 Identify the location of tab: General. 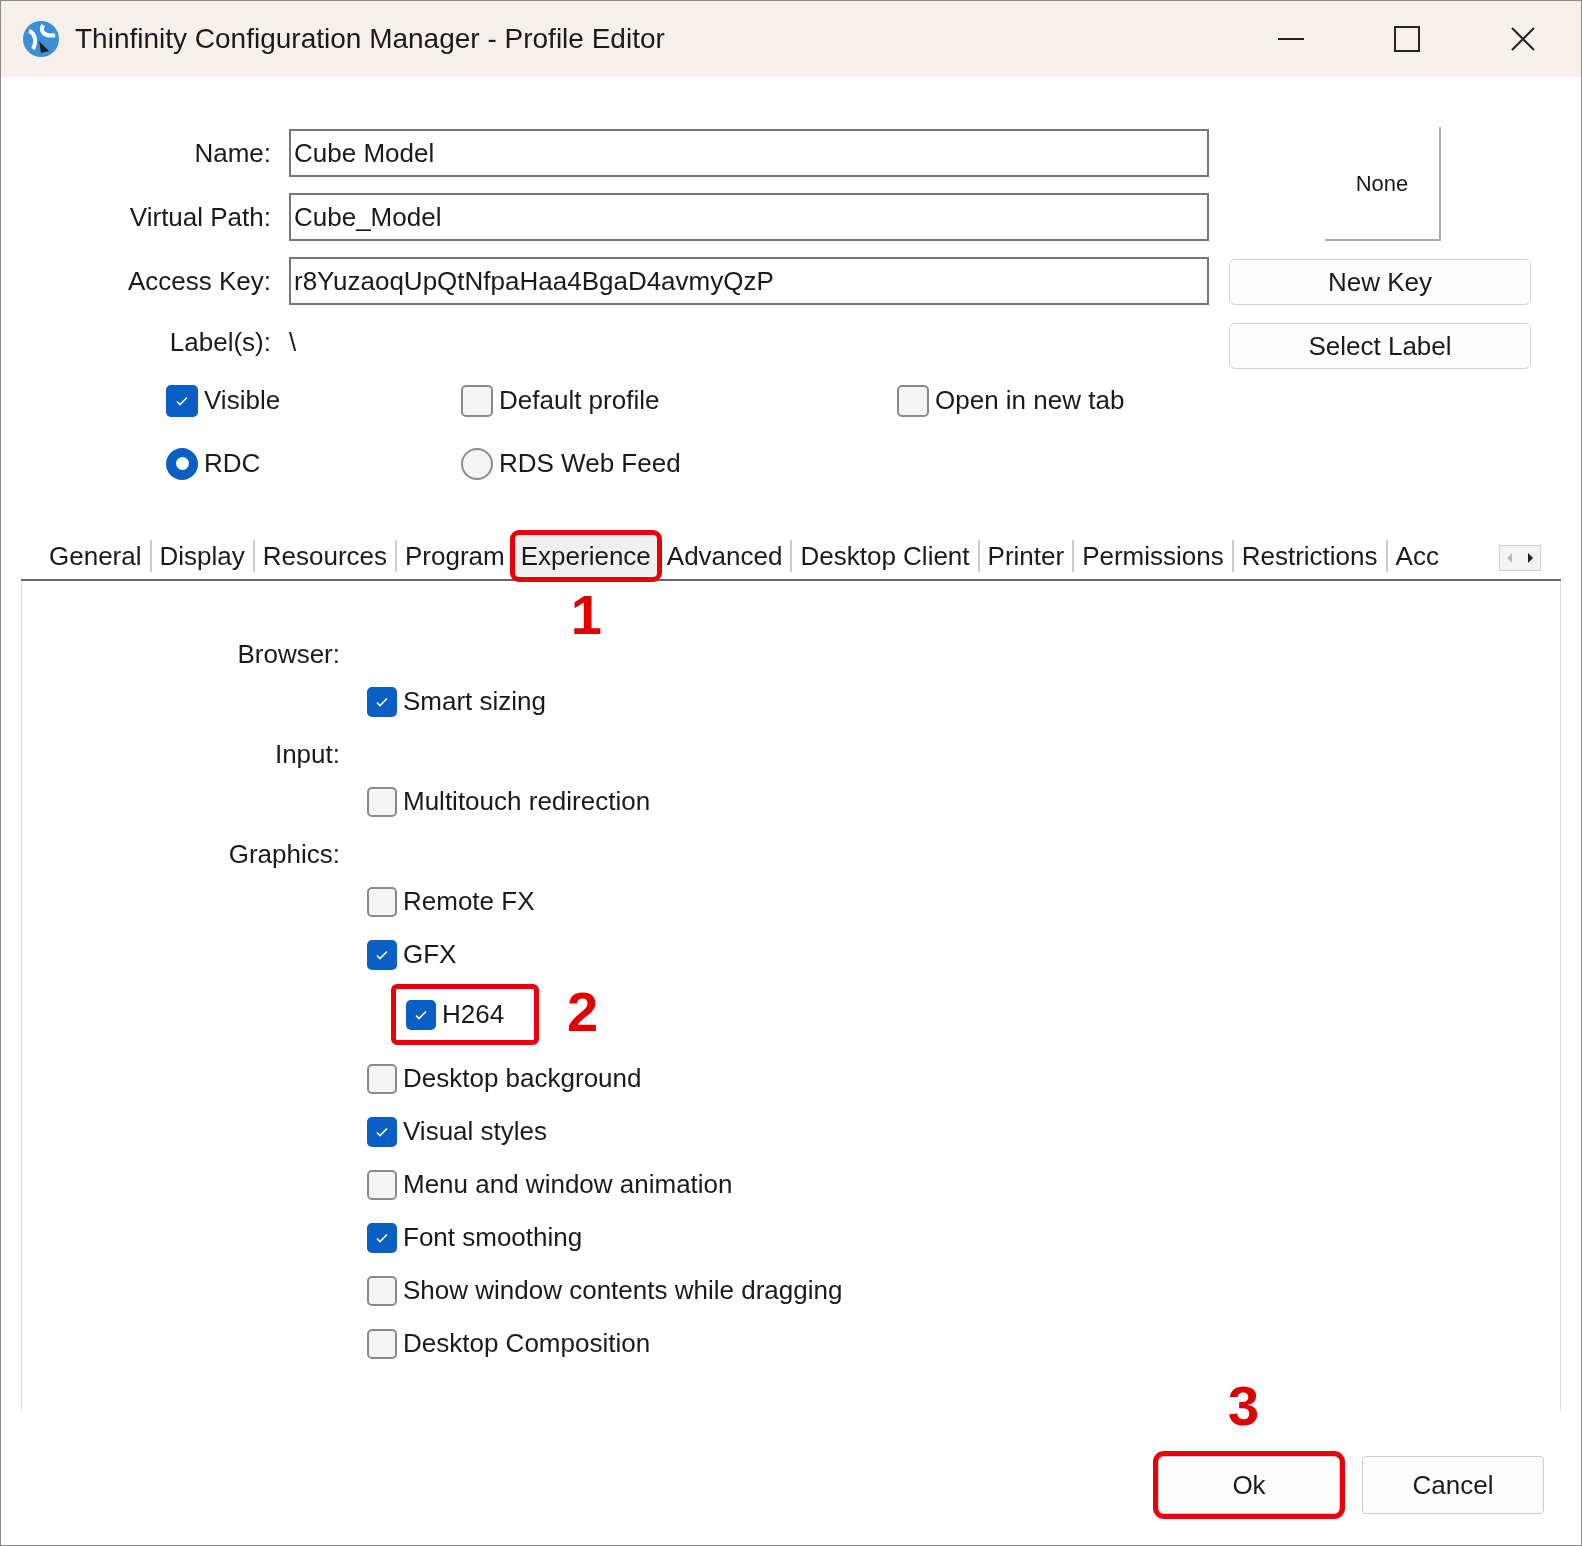
(95, 556).